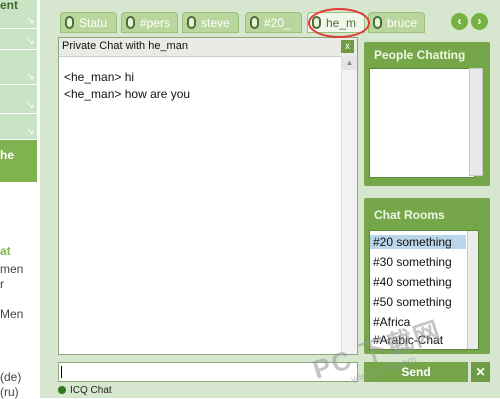 The height and width of the screenshot is (399, 500). What do you see at coordinates (409, 215) in the screenshot?
I see `rooms-panel-heading: Chat Rooms` at bounding box center [409, 215].